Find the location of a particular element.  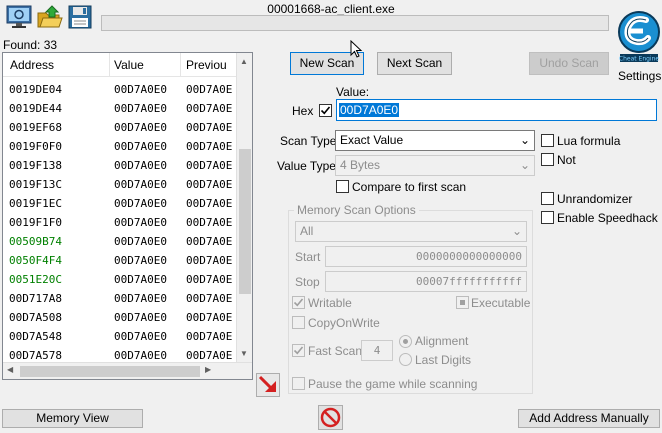

results-vertical-scrollbar: ▲ ▼ is located at coordinates (244, 208).